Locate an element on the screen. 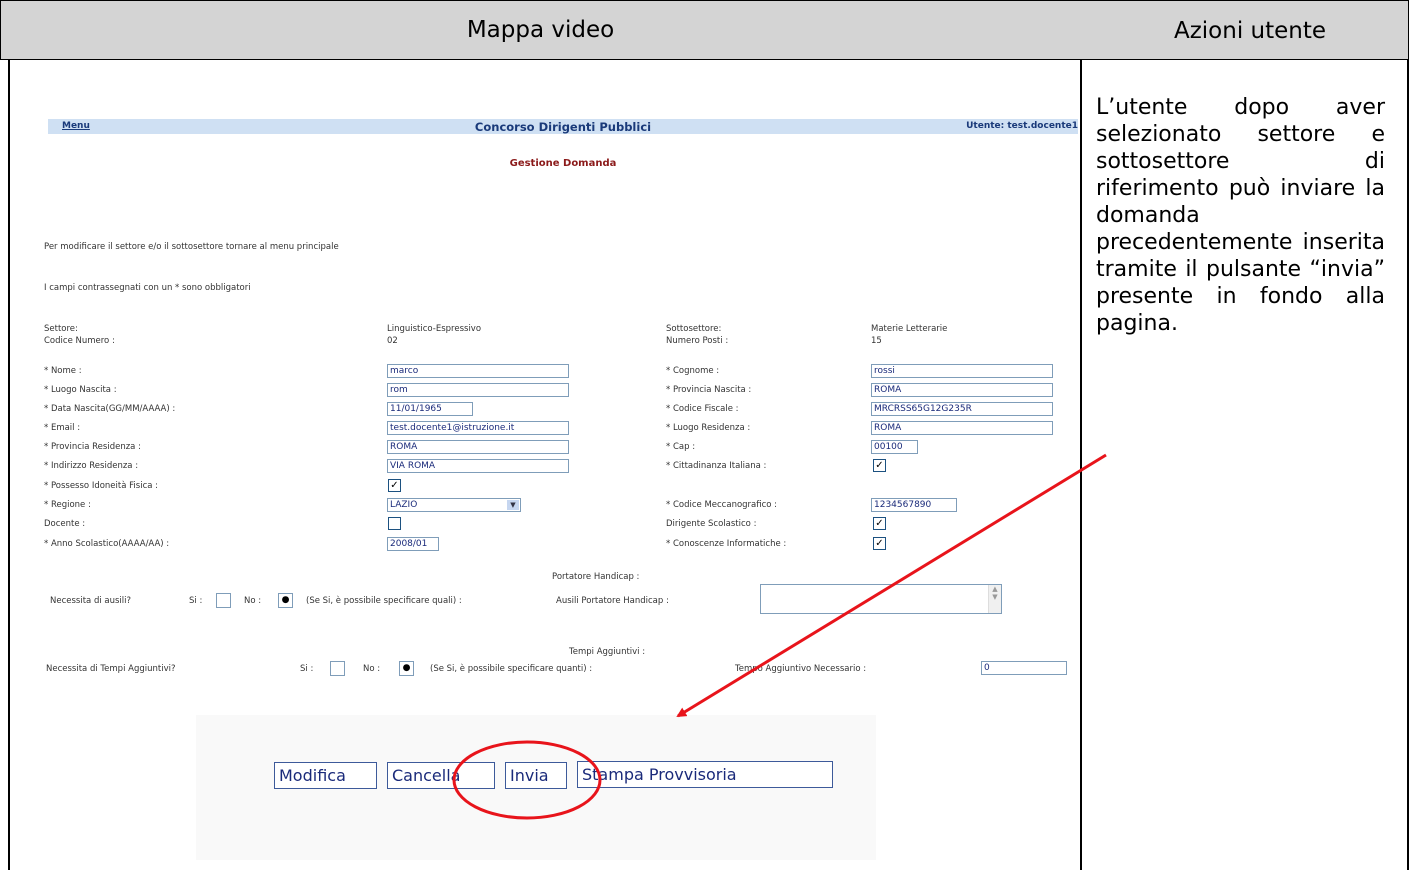 The width and height of the screenshot is (1409, 870). sottosettore-label: Sottosettore: is located at coordinates (694, 329).